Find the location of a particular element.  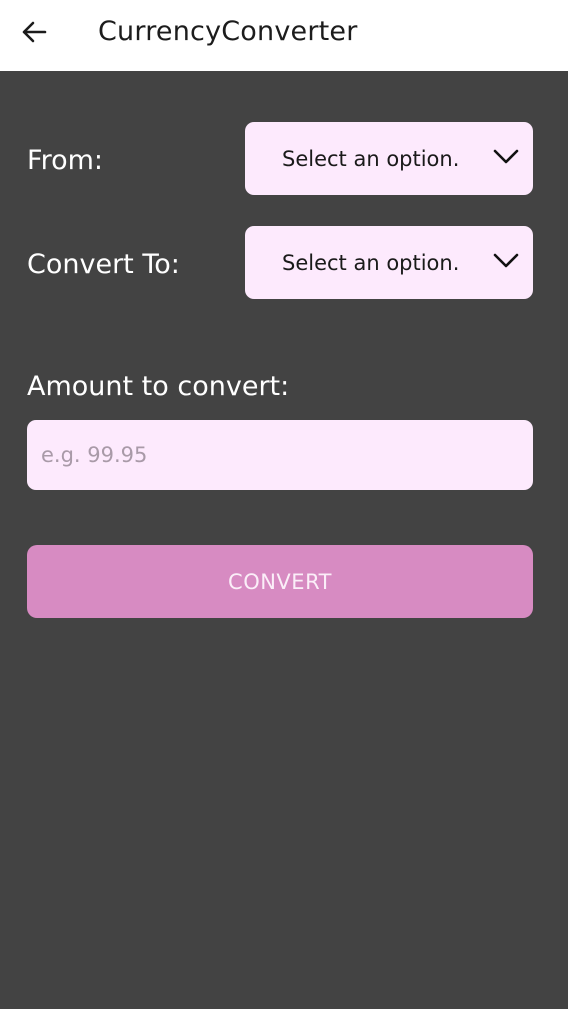

amount-label: Amount to convert: is located at coordinates (158, 386).